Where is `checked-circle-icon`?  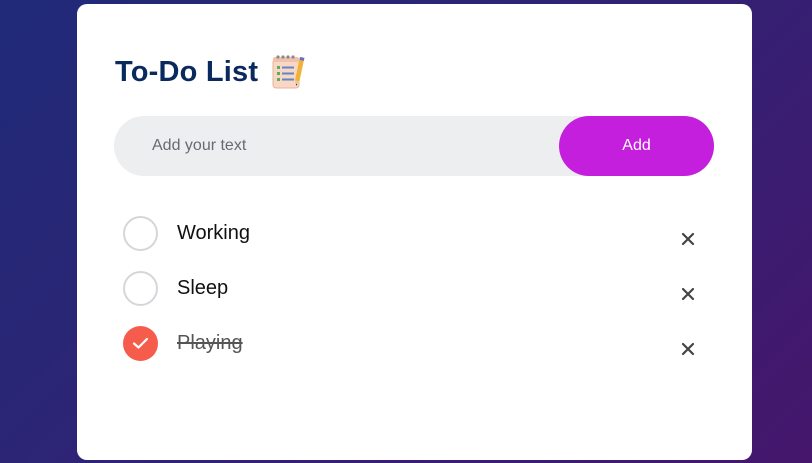 checked-circle-icon is located at coordinates (140, 343).